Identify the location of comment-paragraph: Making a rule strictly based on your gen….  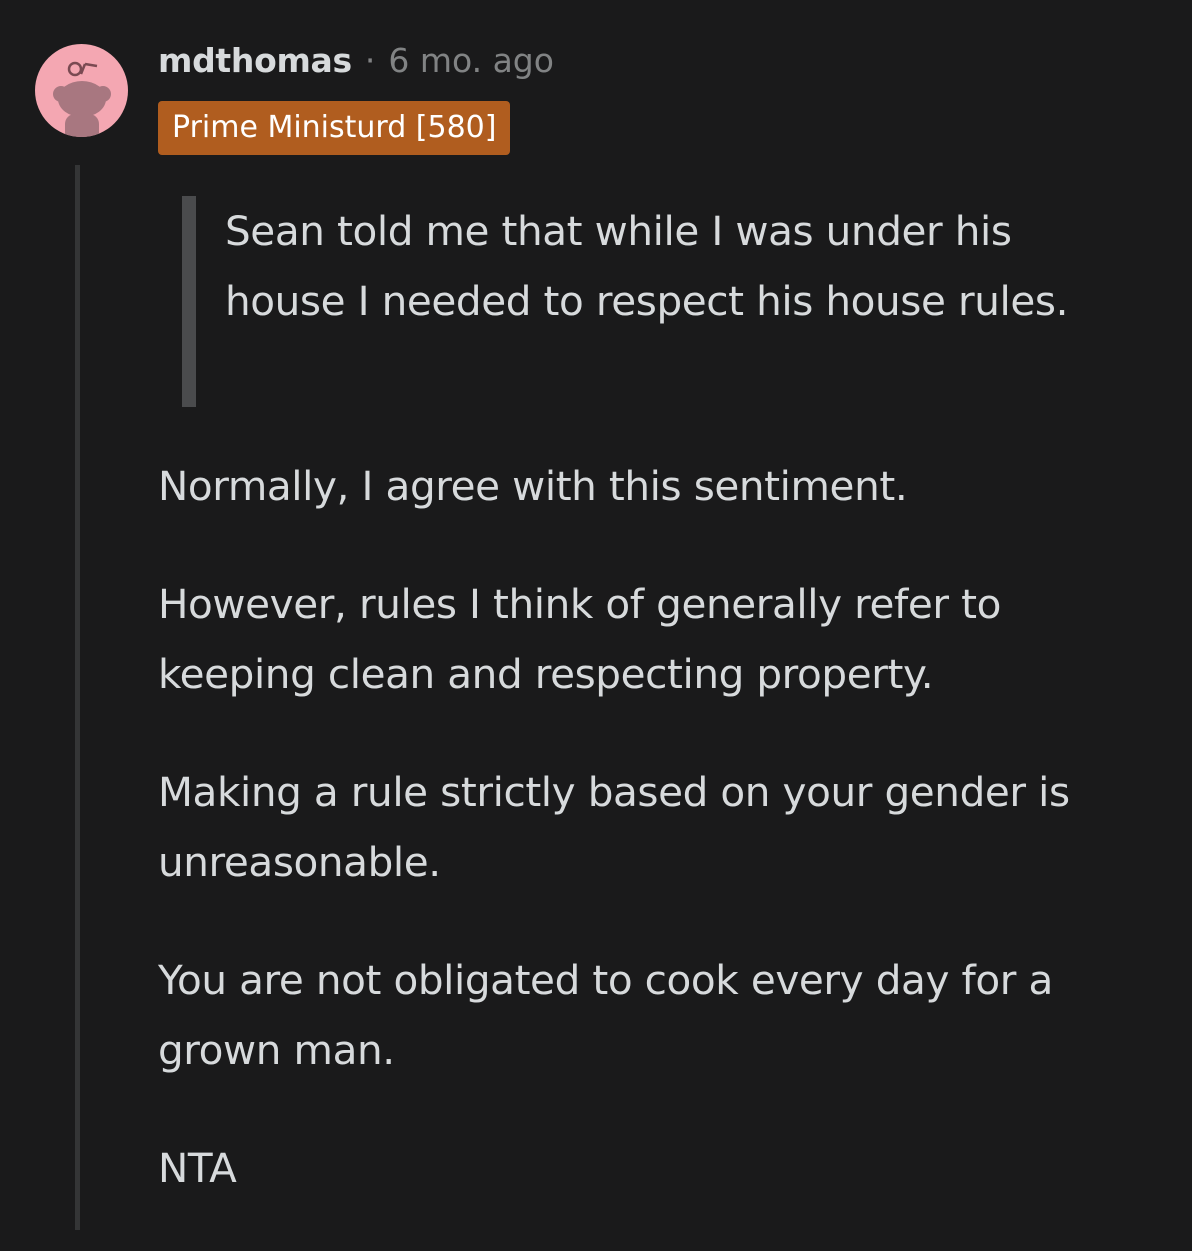
(614, 827).